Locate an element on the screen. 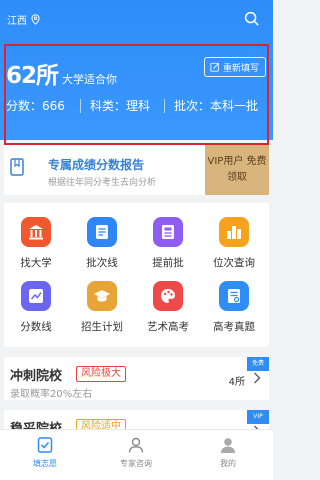 This screenshot has height=480, width=320. tab-label: 专家咨询 is located at coordinates (136, 463).